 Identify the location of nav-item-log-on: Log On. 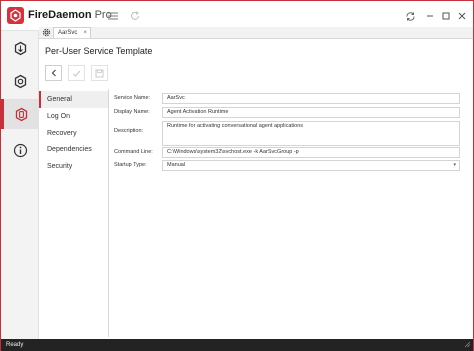
(73, 116).